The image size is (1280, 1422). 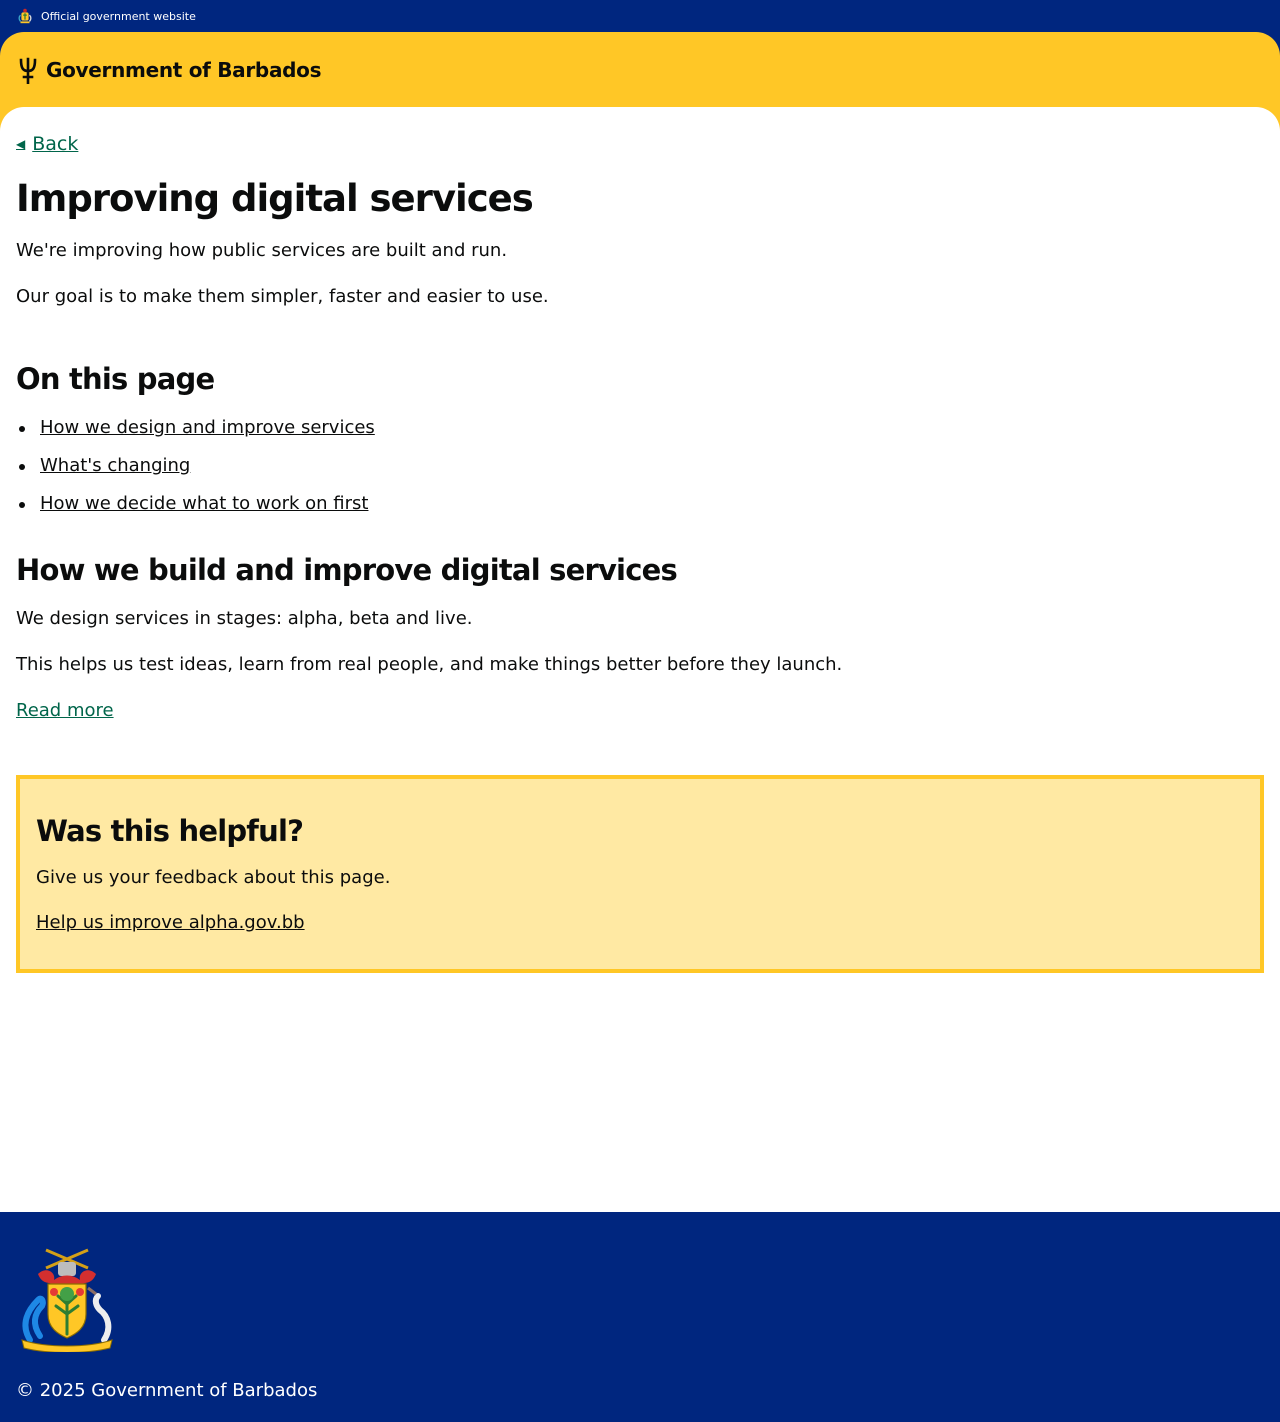 I want to click on toc-link-decide-priorities: How we decide what to work on first, so click(x=204, y=503).